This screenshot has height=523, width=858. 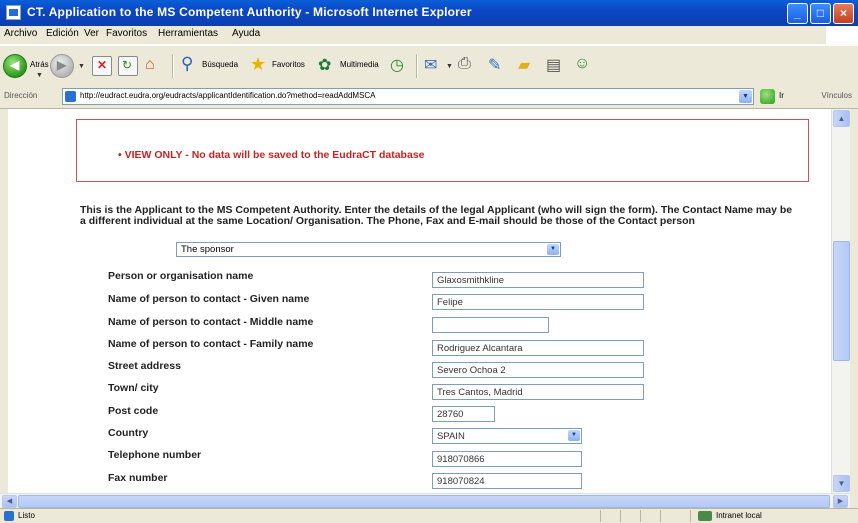 I want to click on given-name-field: Felipe, so click(x=538, y=302).